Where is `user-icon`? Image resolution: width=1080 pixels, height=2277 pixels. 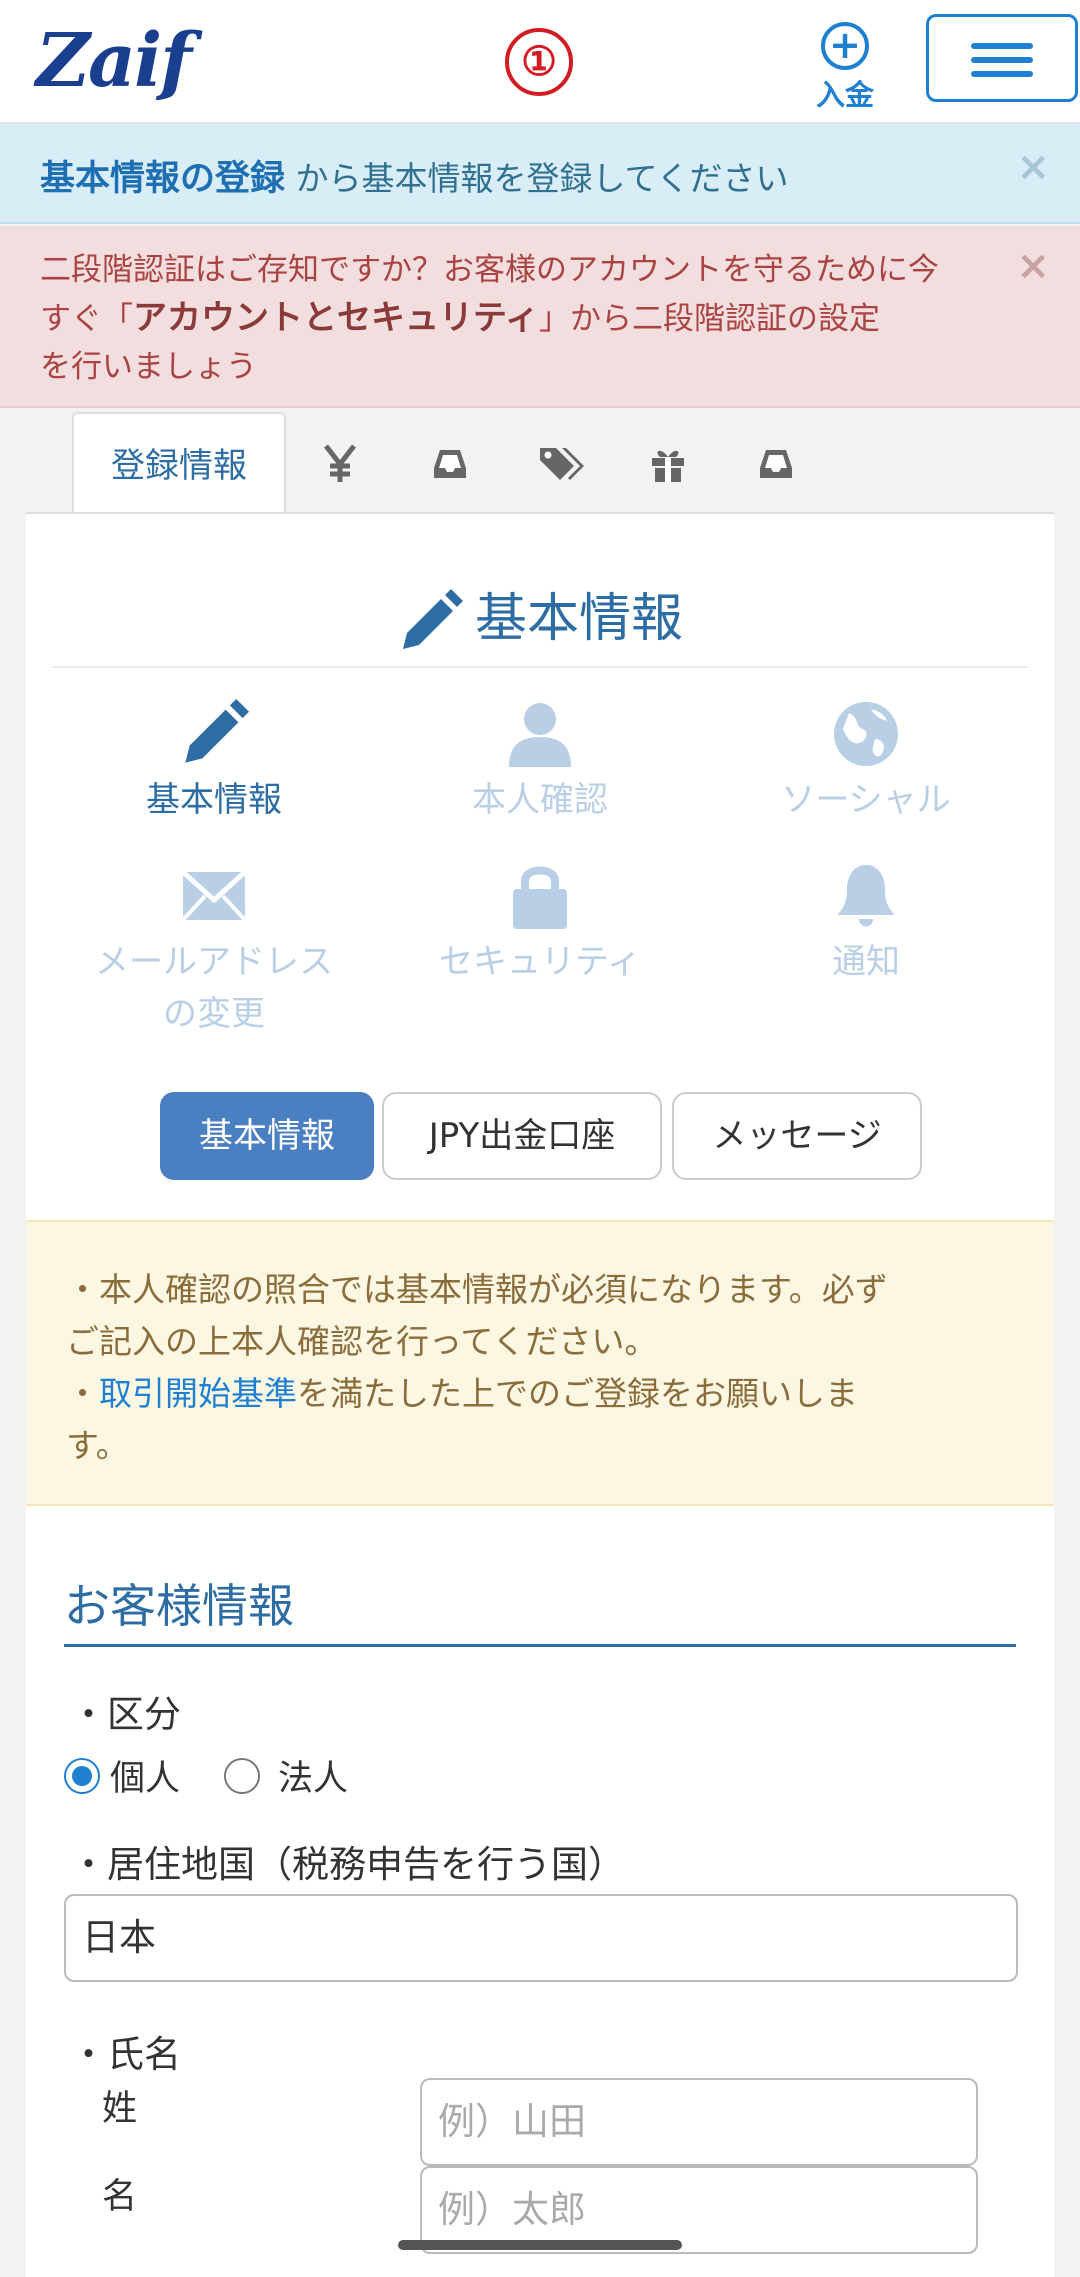
user-icon is located at coordinates (540, 735).